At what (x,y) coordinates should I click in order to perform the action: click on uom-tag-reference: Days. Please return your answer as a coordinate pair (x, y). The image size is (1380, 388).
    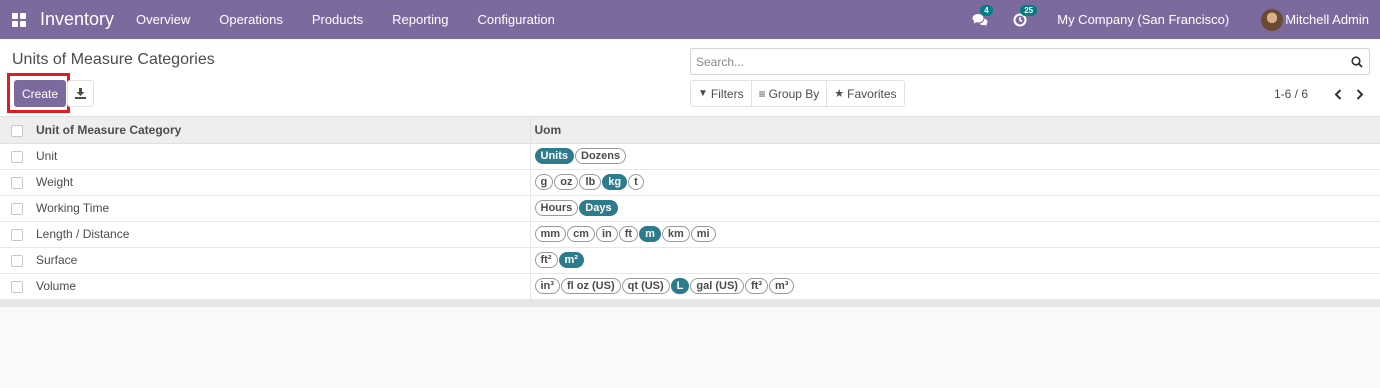
    Looking at the image, I should click on (598, 208).